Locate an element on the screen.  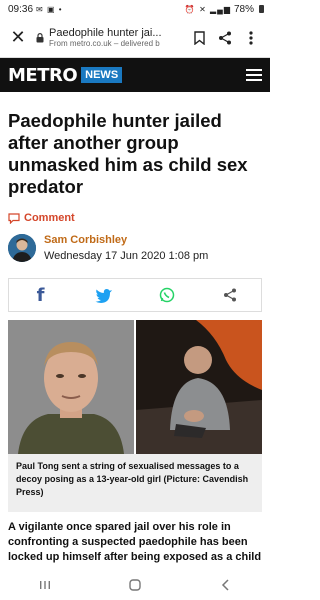
close-icon: ✕ is located at coordinates (18, 37).